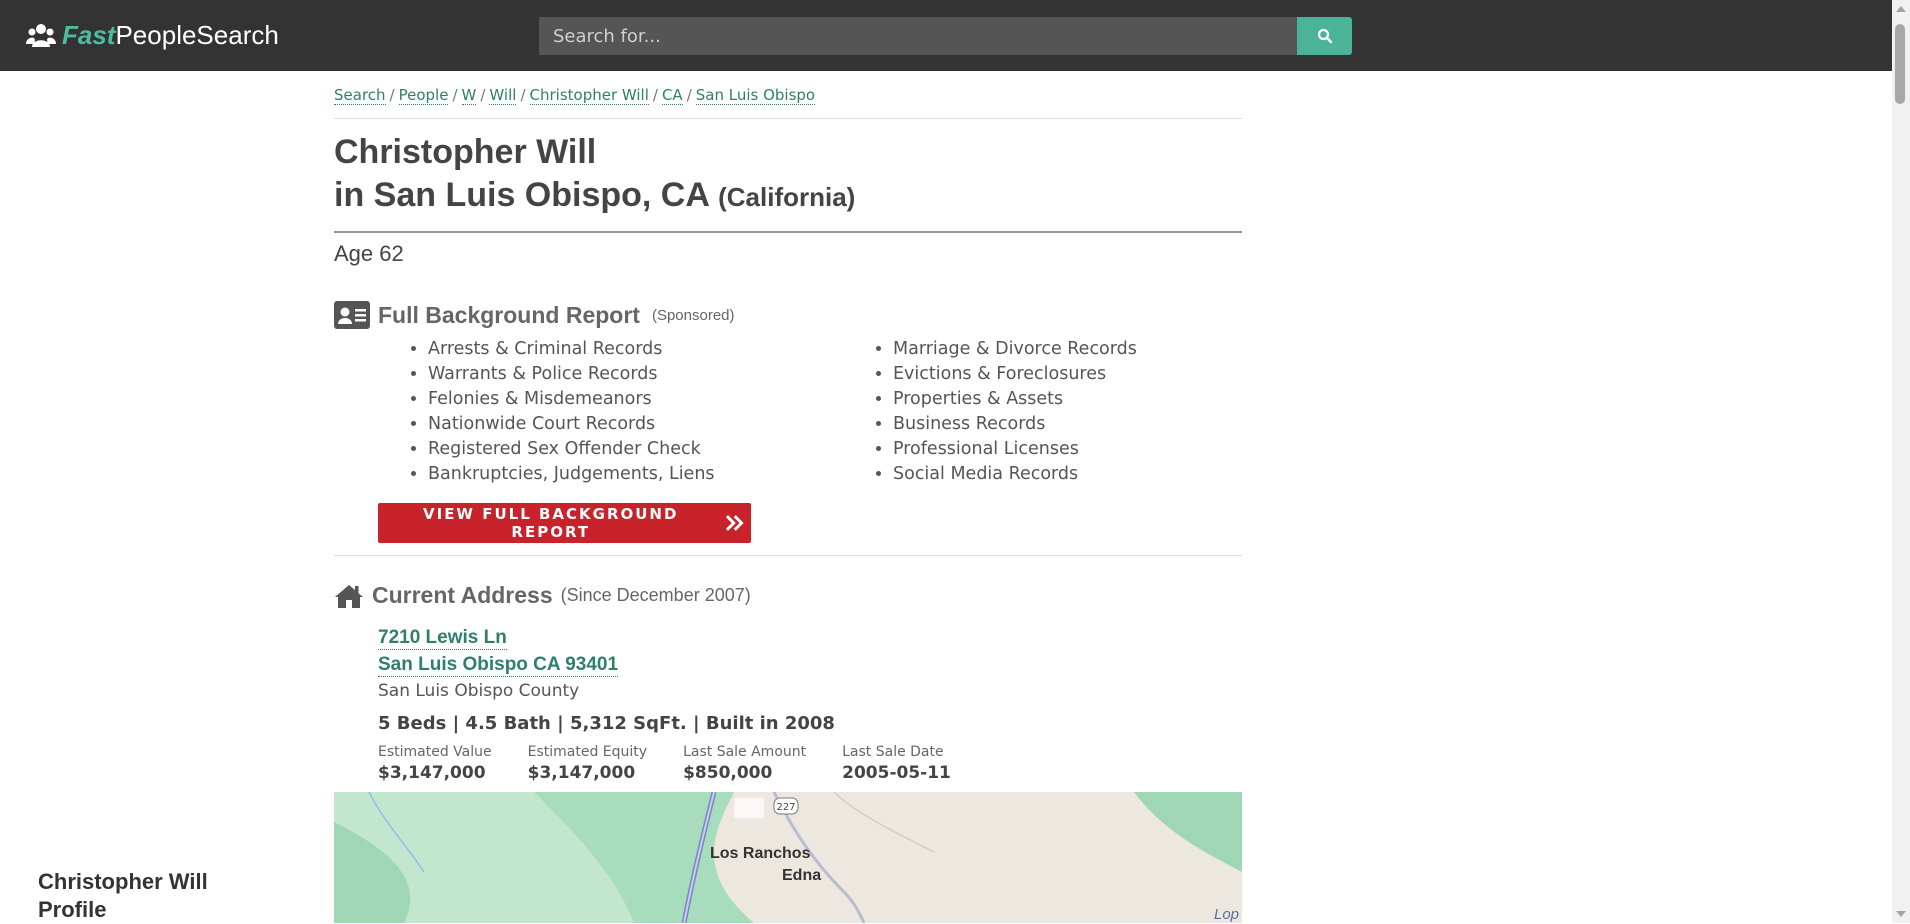 The image size is (1910, 924). What do you see at coordinates (349, 596) in the screenshot?
I see `home-icon` at bounding box center [349, 596].